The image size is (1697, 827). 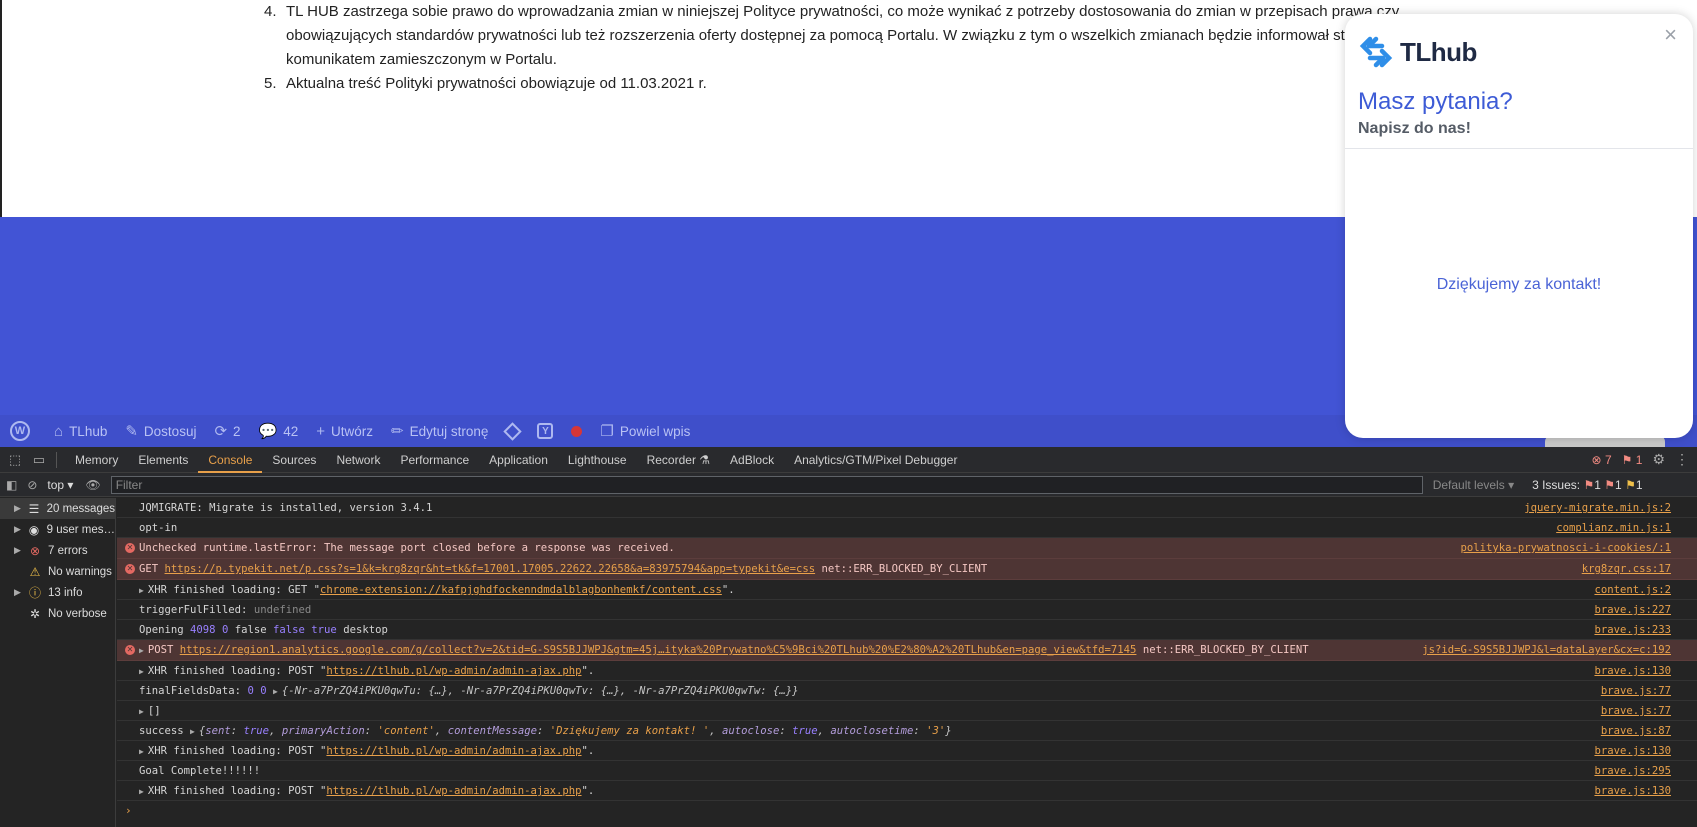 I want to click on site-name-menu: ⌂ TLhub, so click(x=80, y=431).